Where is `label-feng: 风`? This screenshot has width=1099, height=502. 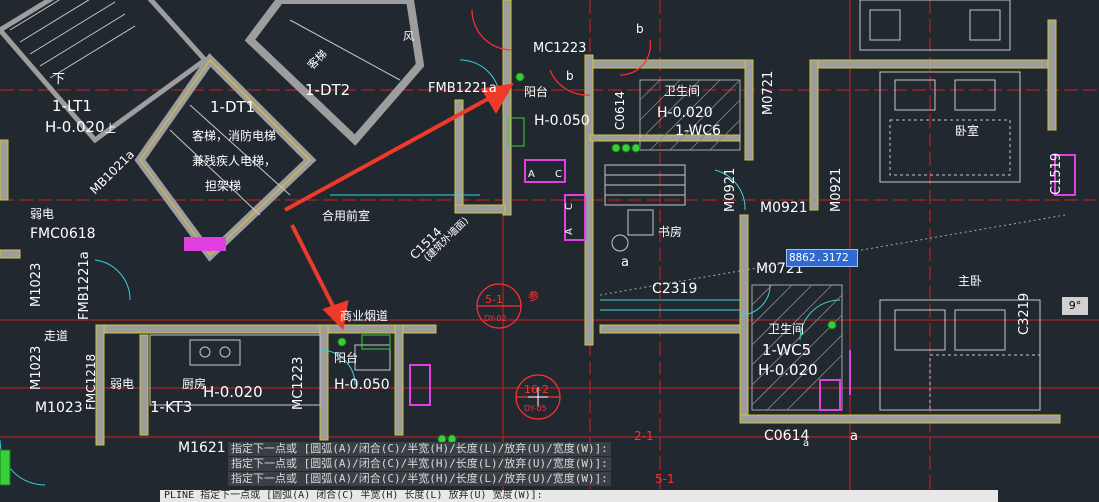
label-feng: 风 is located at coordinates (408, 36).